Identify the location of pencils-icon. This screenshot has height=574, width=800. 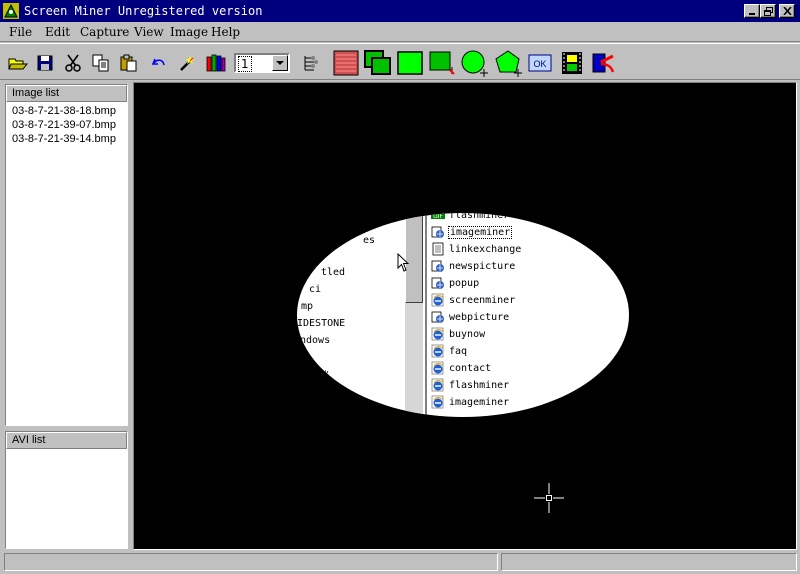
(216, 63).